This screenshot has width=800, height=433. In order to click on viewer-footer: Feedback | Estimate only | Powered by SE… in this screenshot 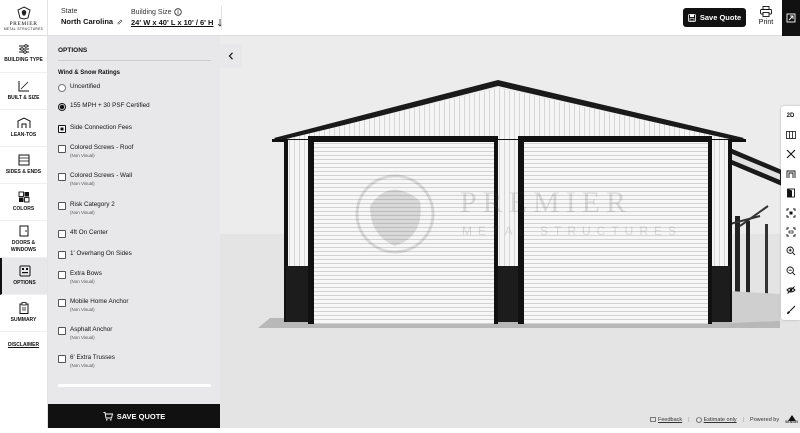, I will do `click(724, 420)`.